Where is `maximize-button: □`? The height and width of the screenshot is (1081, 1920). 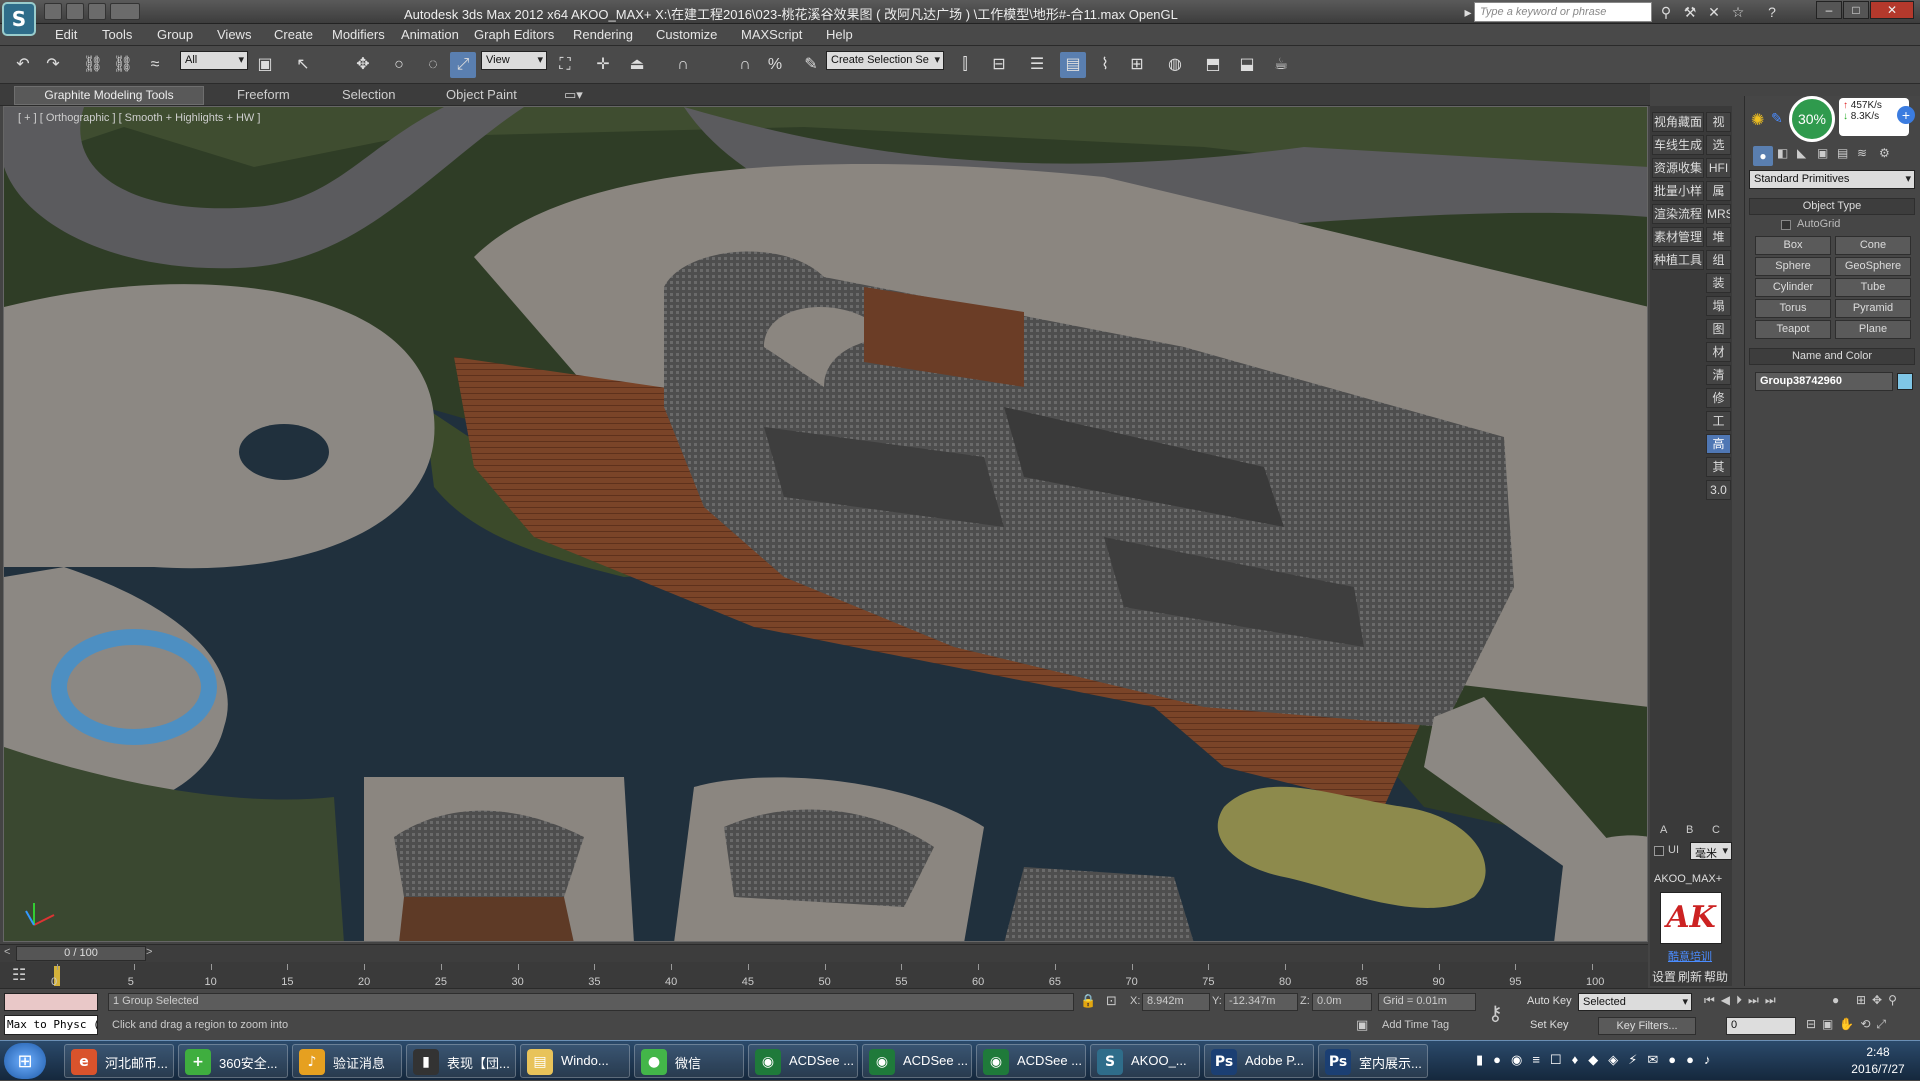 maximize-button: □ is located at coordinates (1856, 10).